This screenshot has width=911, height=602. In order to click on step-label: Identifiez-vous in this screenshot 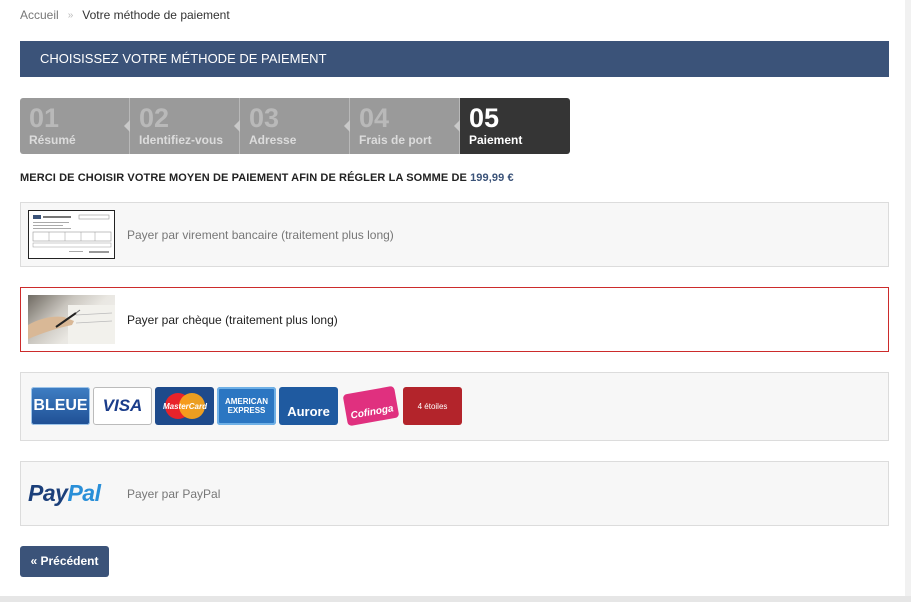, I will do `click(181, 140)`.